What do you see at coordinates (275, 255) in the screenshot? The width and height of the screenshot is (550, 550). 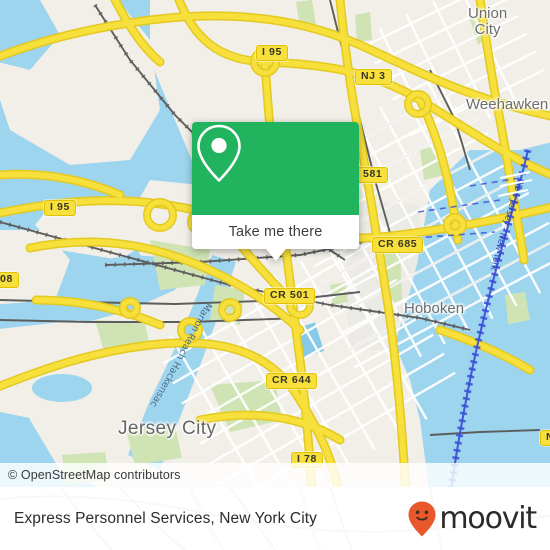 I see `popup-tail` at bounding box center [275, 255].